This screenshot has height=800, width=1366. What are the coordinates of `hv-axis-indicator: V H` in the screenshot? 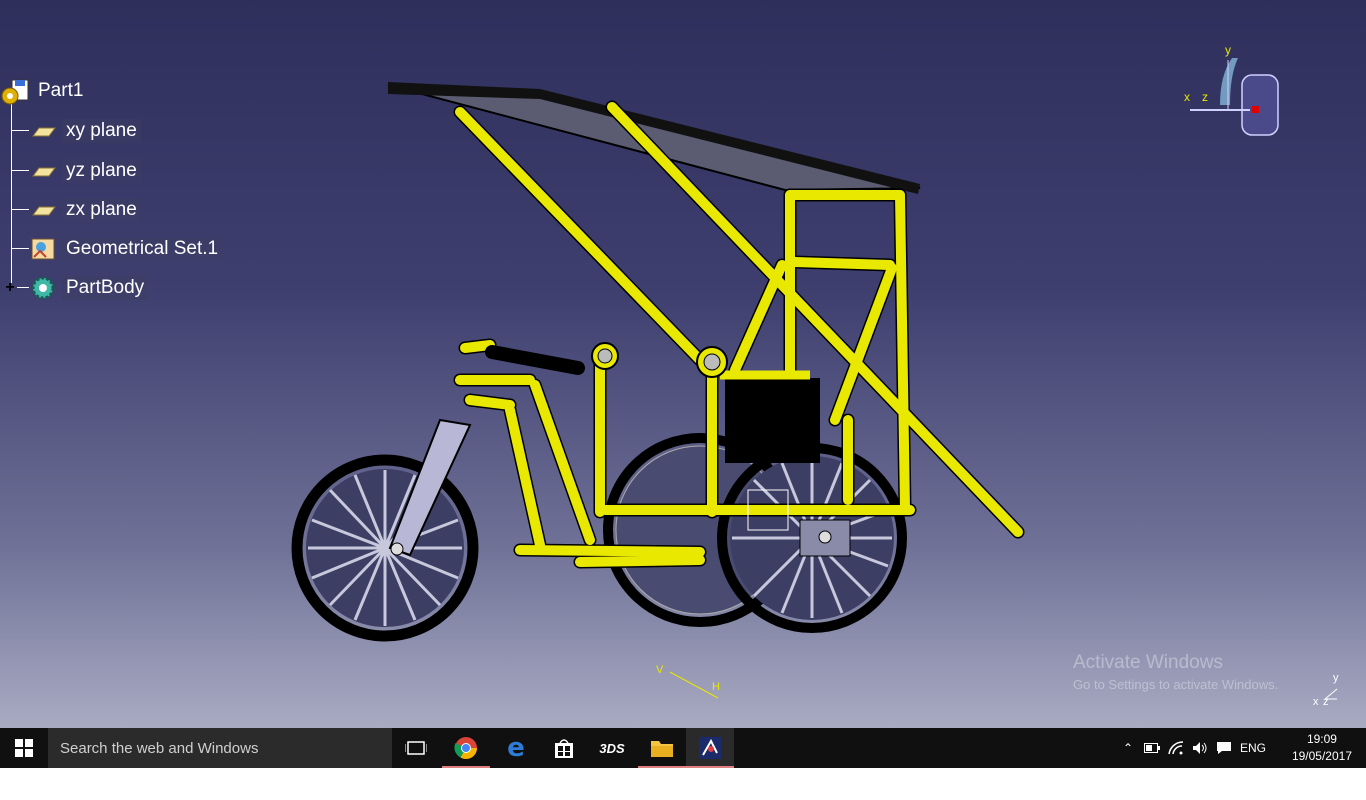 It's located at (690, 682).